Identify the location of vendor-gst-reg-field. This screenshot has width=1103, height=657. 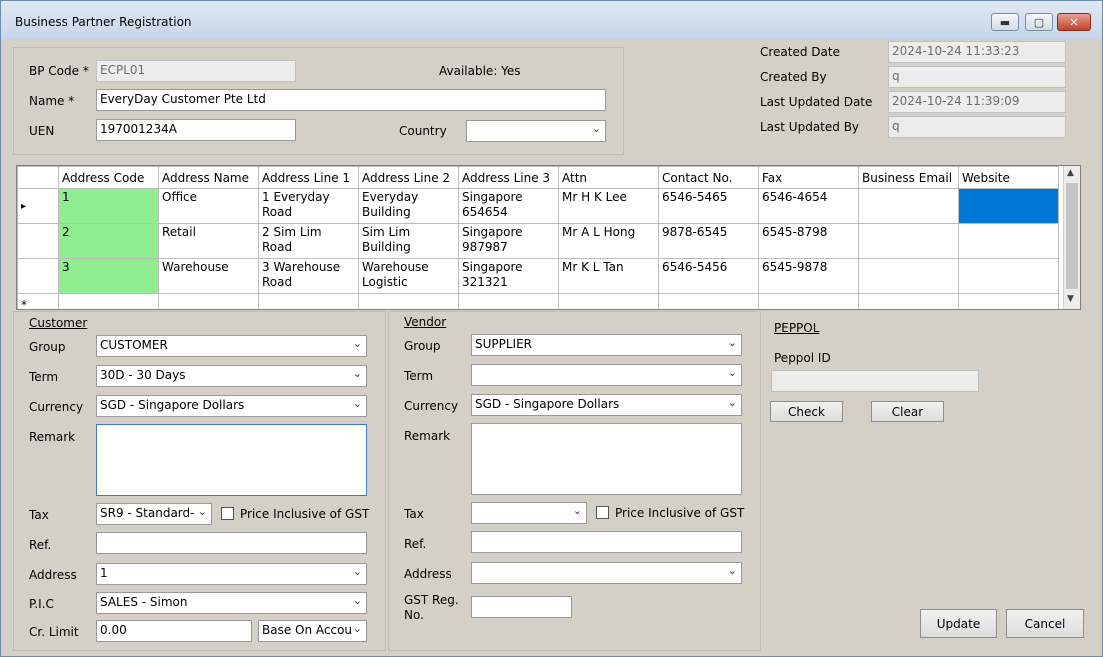
(521, 607).